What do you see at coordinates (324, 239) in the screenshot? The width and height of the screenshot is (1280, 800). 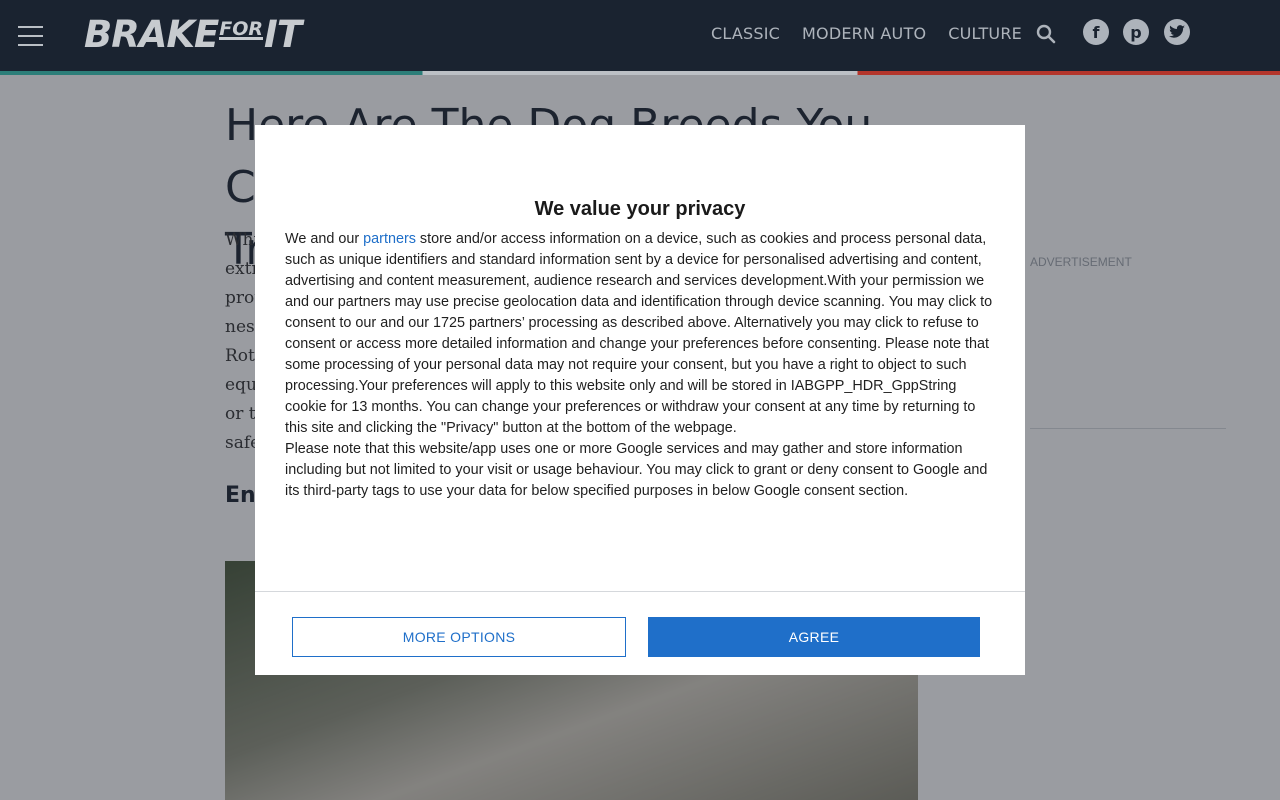 I see `consent-text: We and our` at bounding box center [324, 239].